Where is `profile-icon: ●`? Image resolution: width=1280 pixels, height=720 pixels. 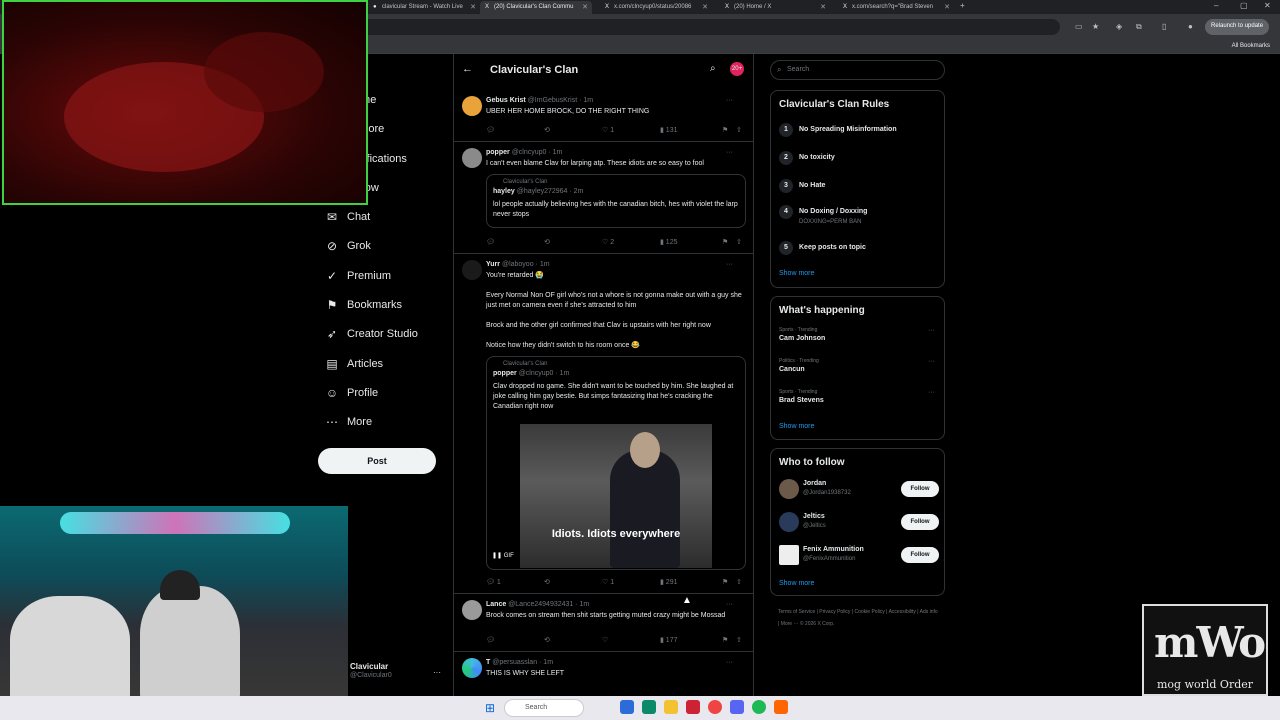
profile-icon: ● is located at coordinates (1190, 26).